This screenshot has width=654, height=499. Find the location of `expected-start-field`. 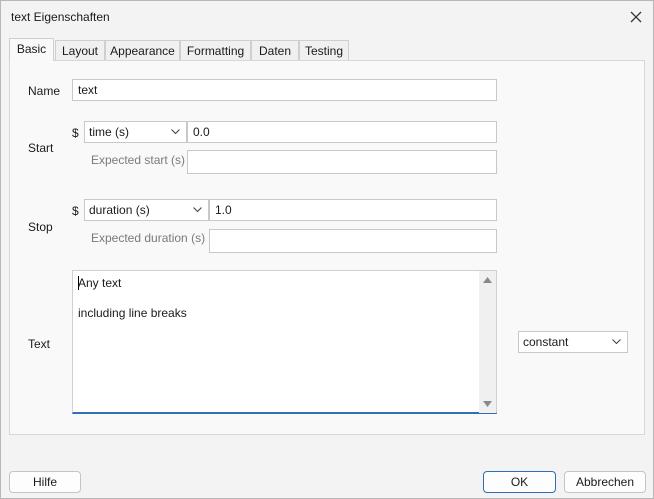

expected-start-field is located at coordinates (342, 162).